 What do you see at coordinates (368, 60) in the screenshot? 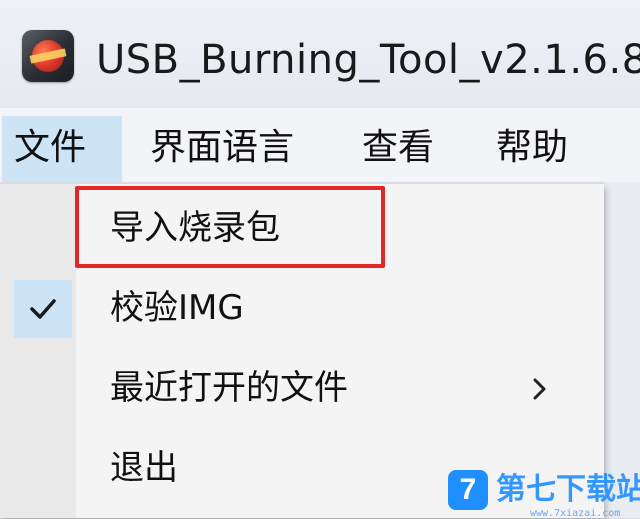
I see `window-title: USB_Burning_Tool_v2.1.6.8` at bounding box center [368, 60].